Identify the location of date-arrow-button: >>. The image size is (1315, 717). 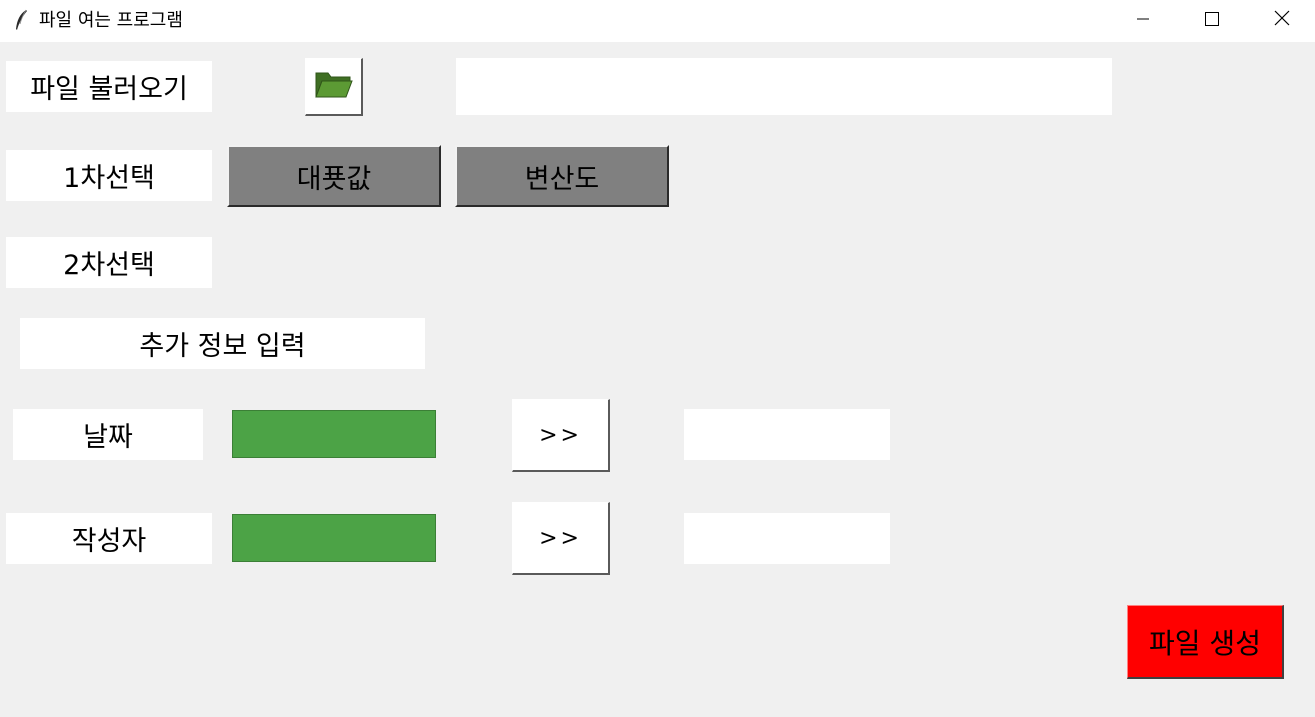
(561, 435).